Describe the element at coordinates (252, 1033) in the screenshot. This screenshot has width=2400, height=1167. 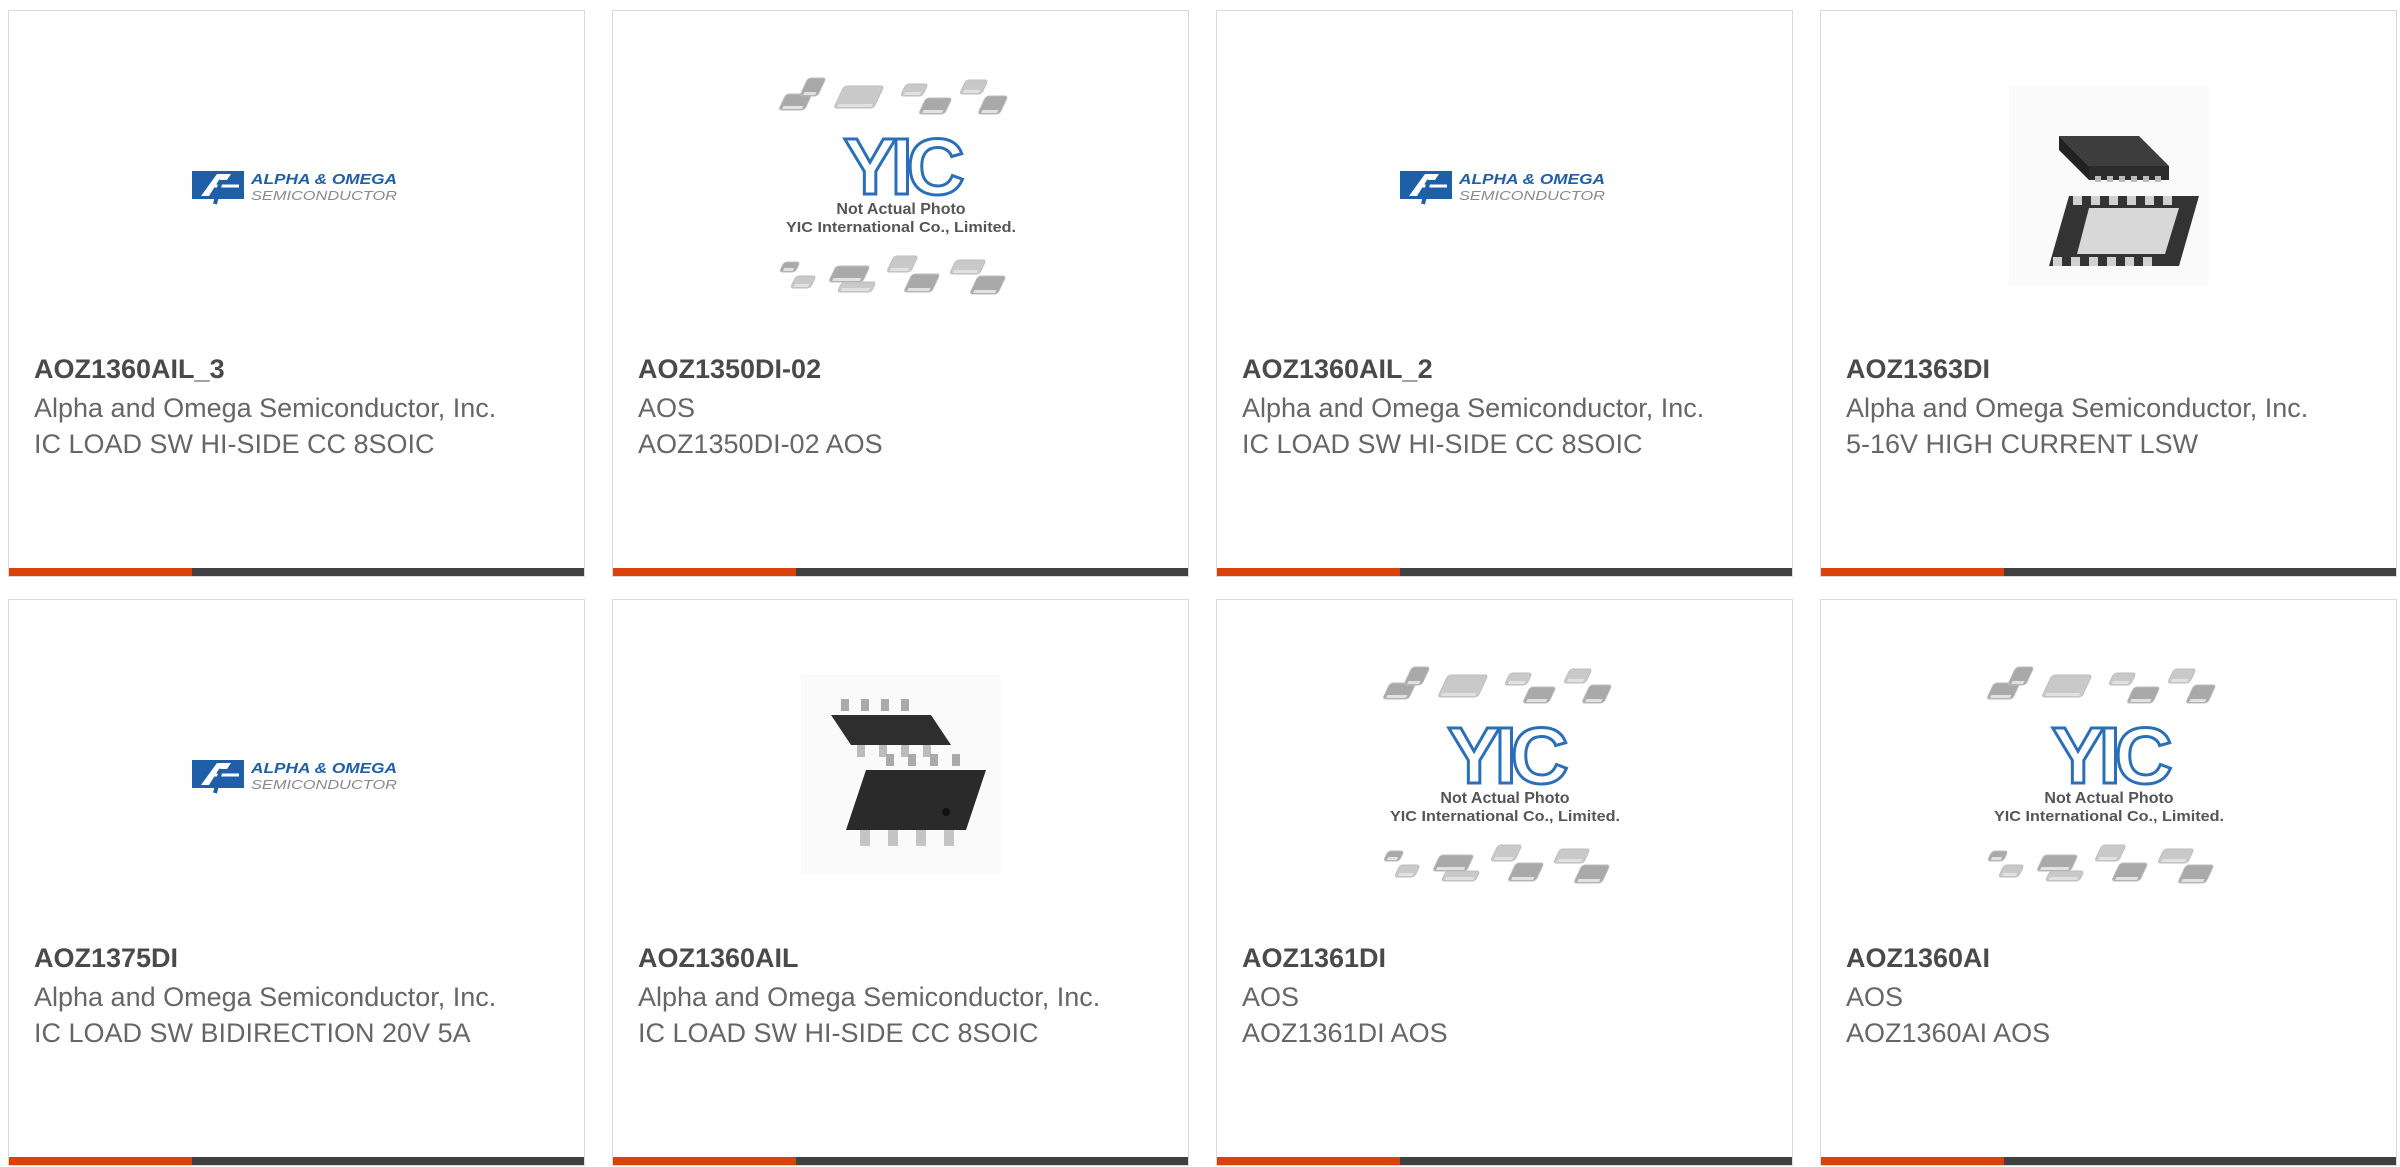
I see `description-label: IC LOAD SW BIDIRECTION 20V 5A` at that location.